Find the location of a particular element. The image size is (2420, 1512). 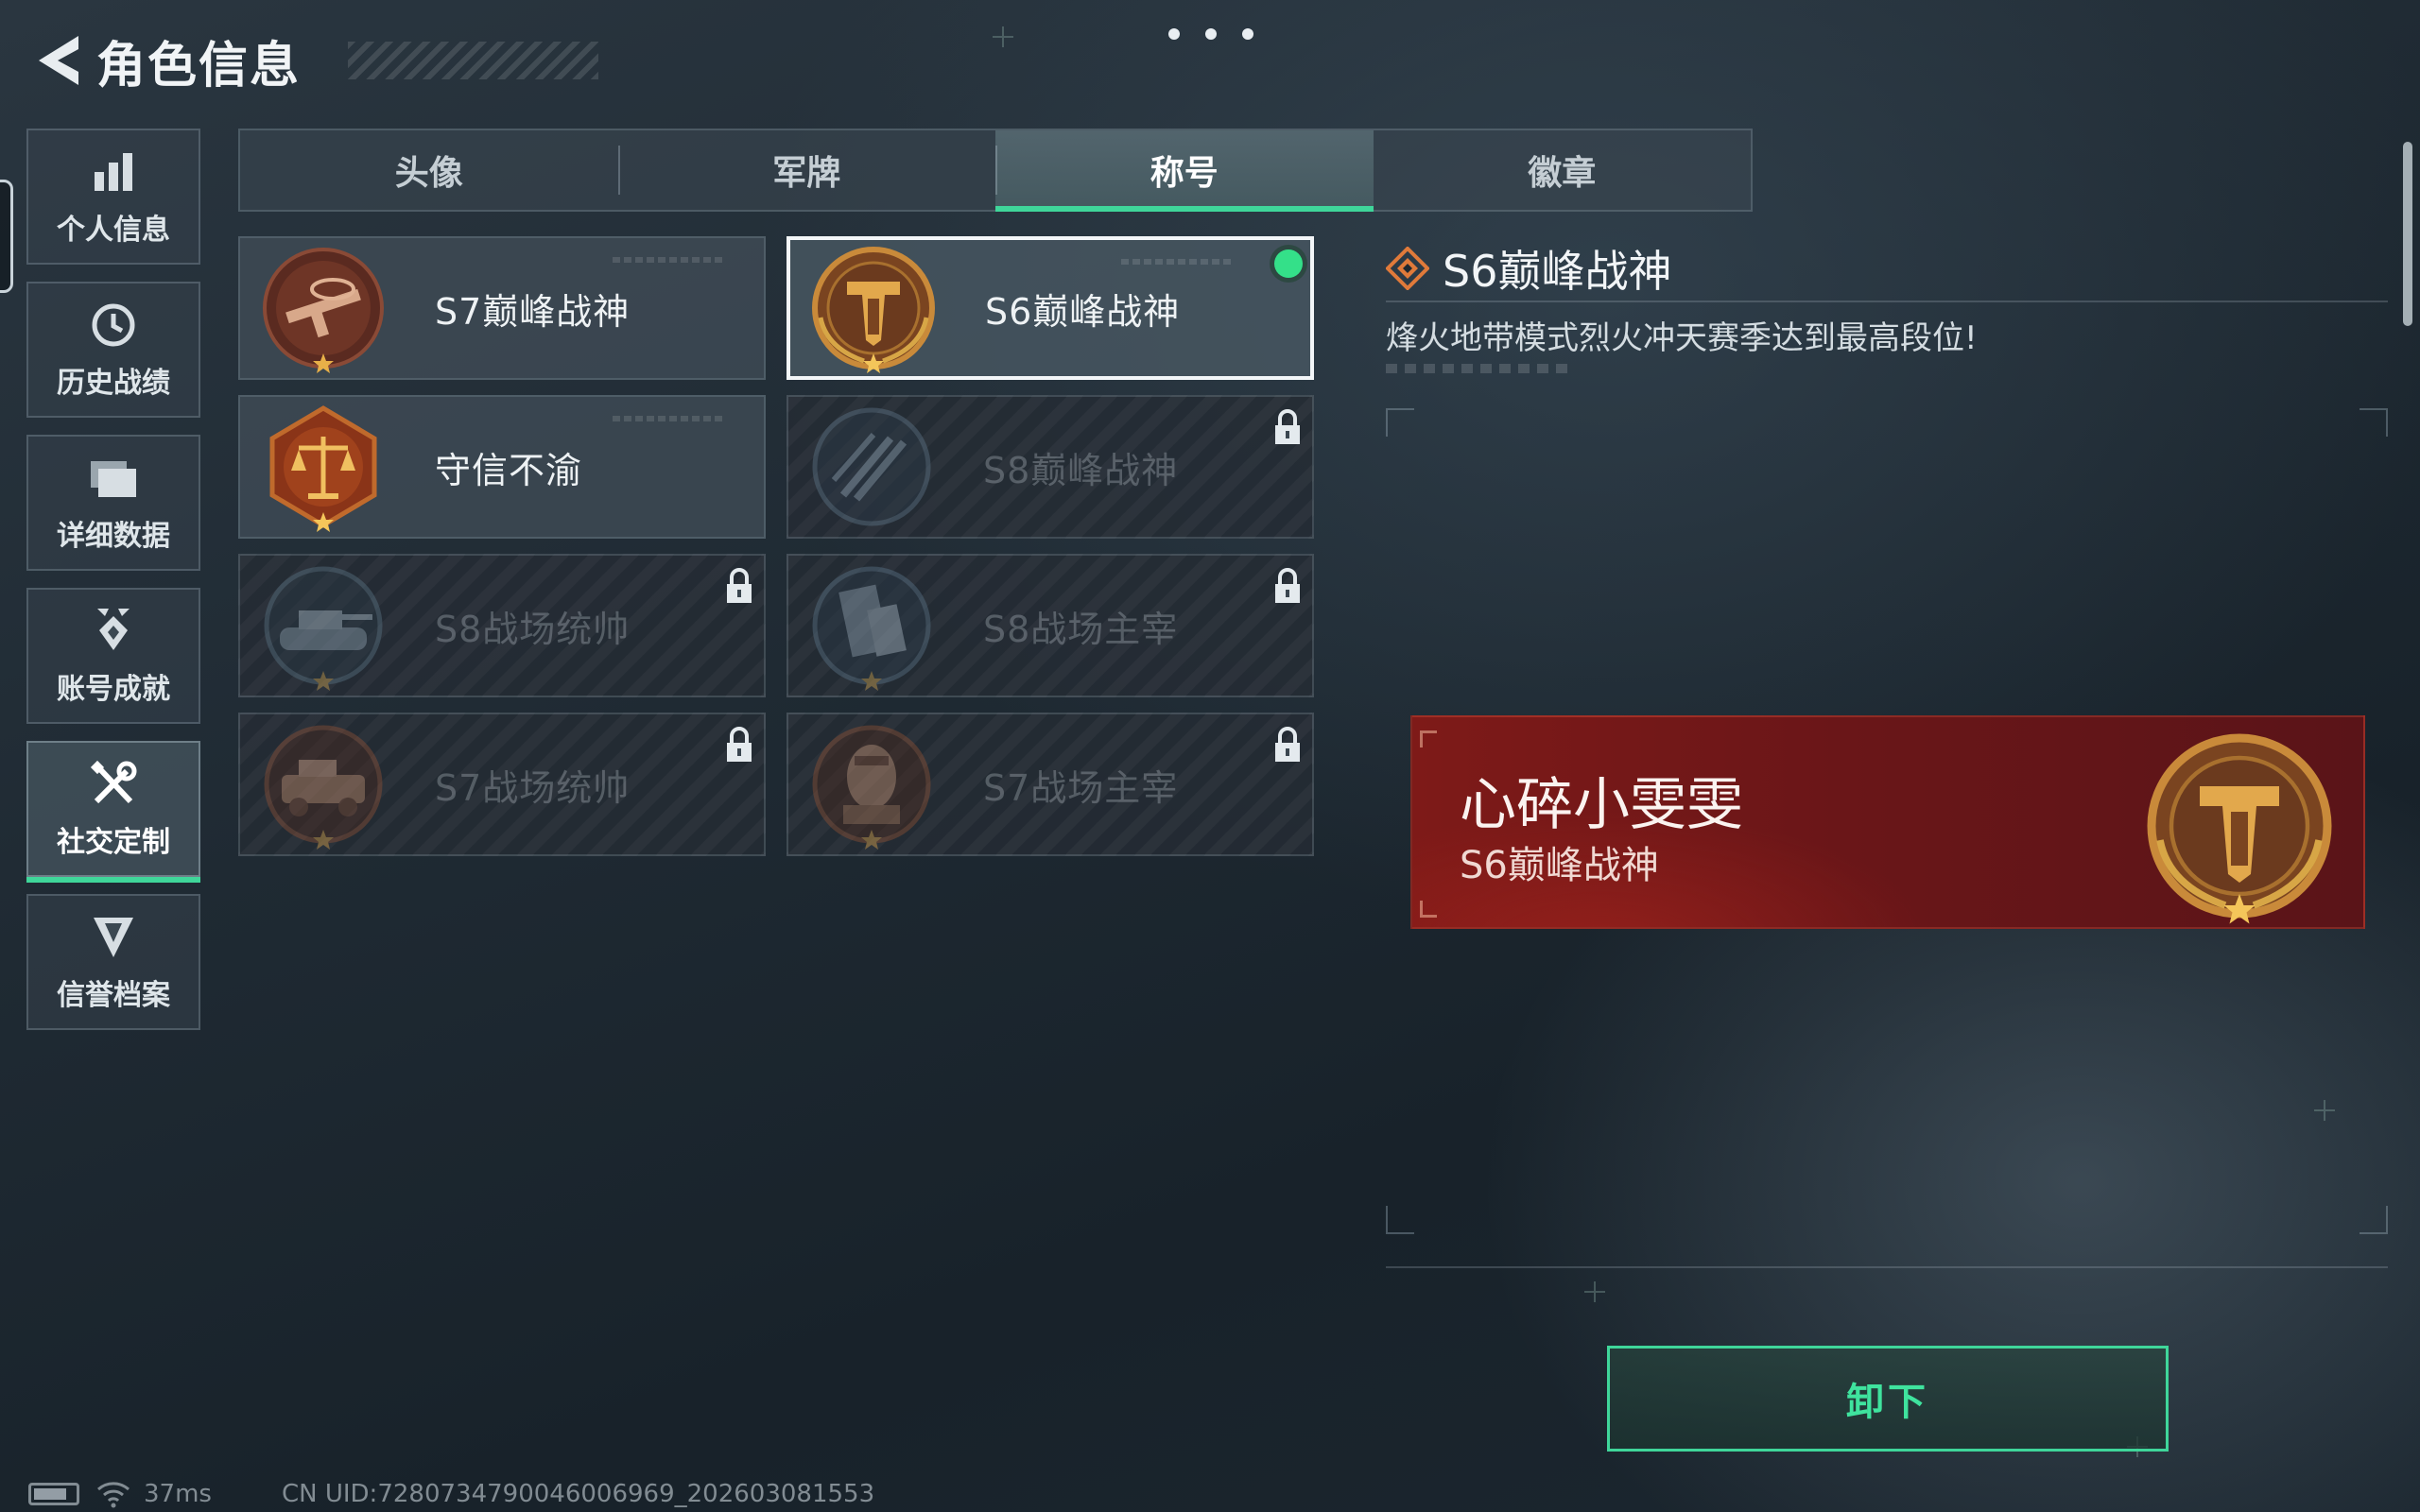

sidebar-item-history: 历史战绩 is located at coordinates (113, 350).